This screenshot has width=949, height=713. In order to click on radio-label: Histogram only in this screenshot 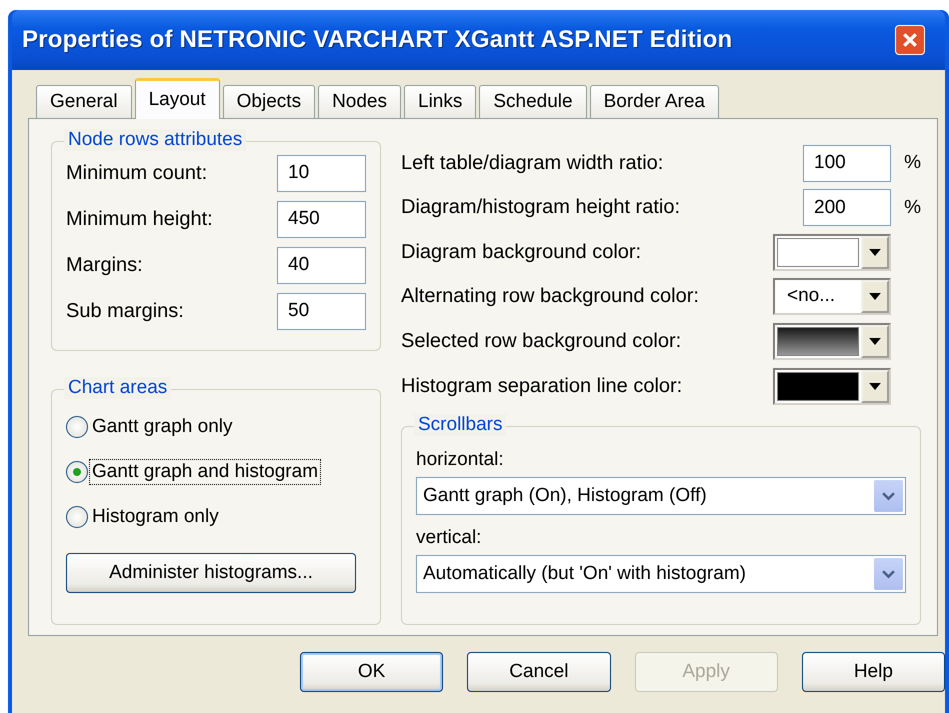, I will do `click(155, 516)`.